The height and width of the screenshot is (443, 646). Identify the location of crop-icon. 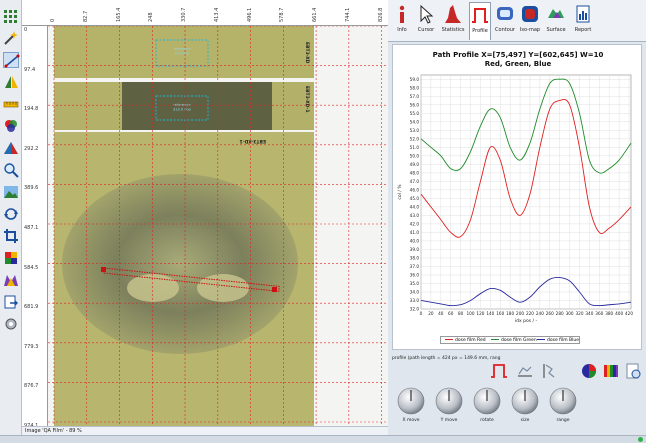
(11, 236).